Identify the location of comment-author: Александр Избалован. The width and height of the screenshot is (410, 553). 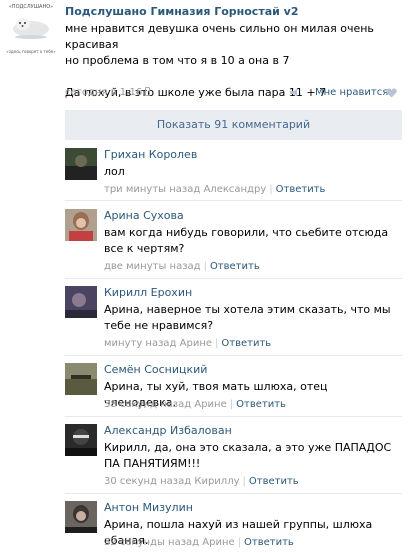
(168, 430).